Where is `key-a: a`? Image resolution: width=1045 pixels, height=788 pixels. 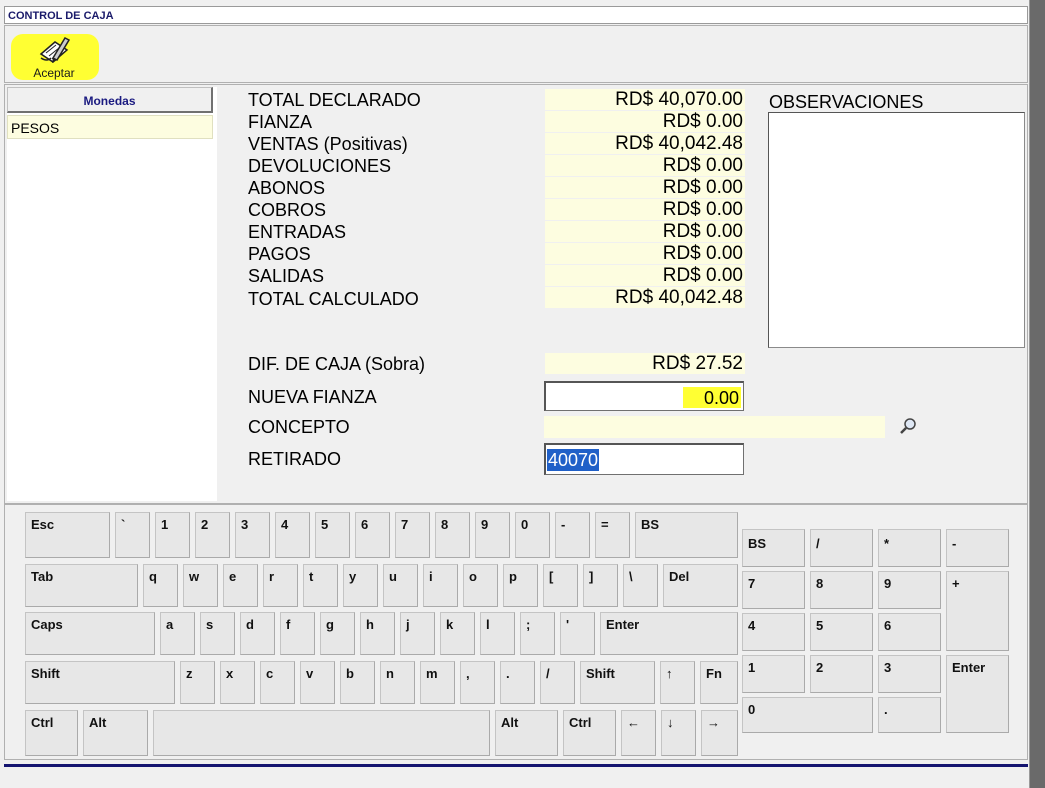
key-a: a is located at coordinates (177, 633).